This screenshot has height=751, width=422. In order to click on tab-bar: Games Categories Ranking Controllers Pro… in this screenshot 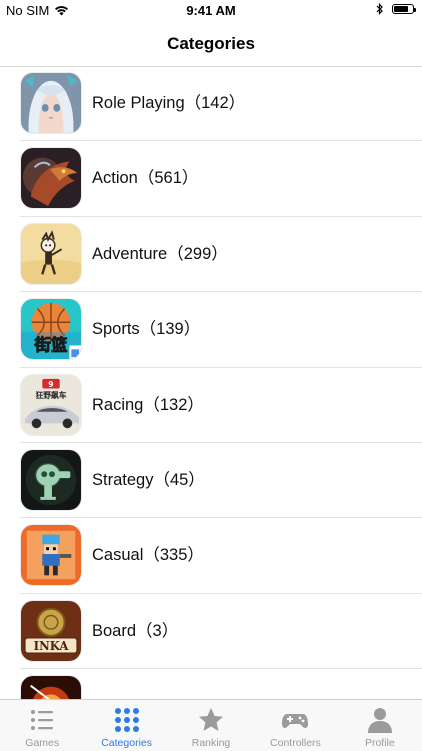, I will do `click(211, 725)`.